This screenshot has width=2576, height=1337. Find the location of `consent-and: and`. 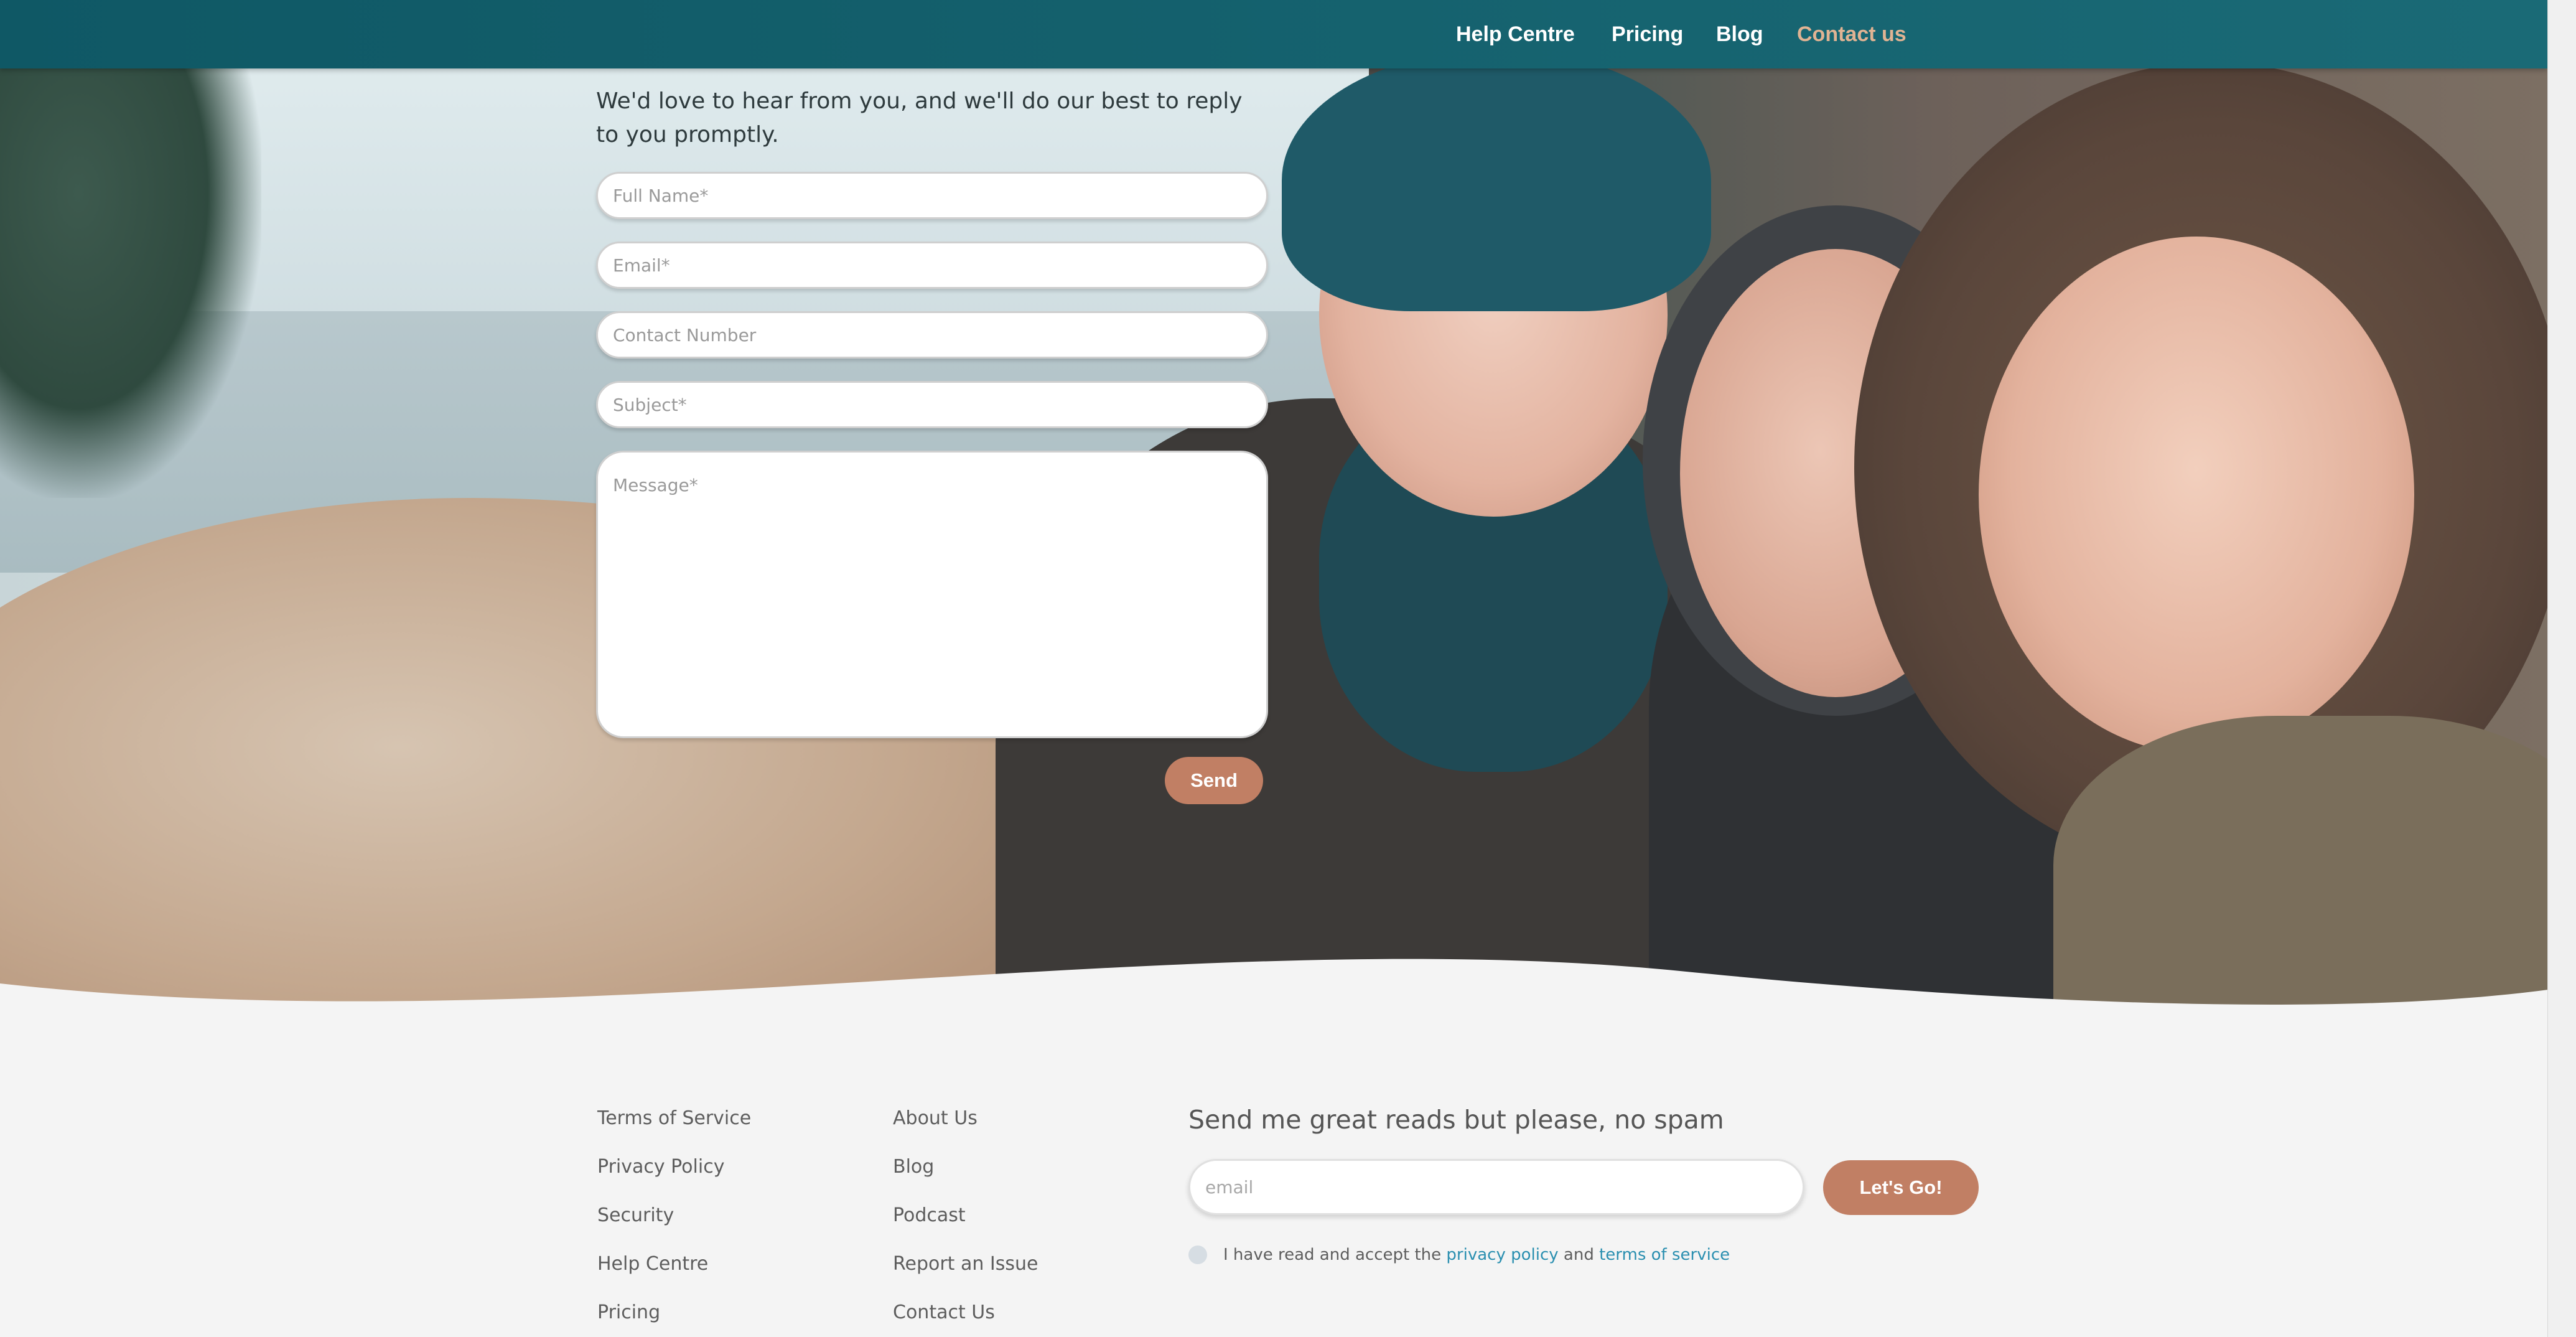

consent-and: and is located at coordinates (1578, 1255).